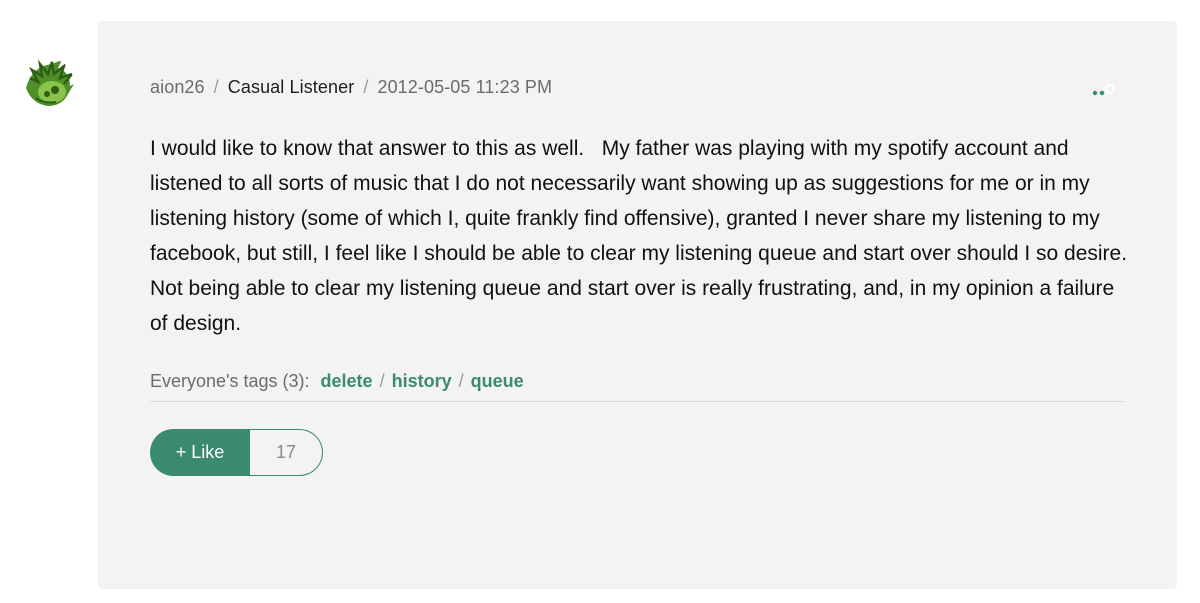 The width and height of the screenshot is (1200, 603). What do you see at coordinates (177, 87) in the screenshot?
I see `author-link: aion26` at bounding box center [177, 87].